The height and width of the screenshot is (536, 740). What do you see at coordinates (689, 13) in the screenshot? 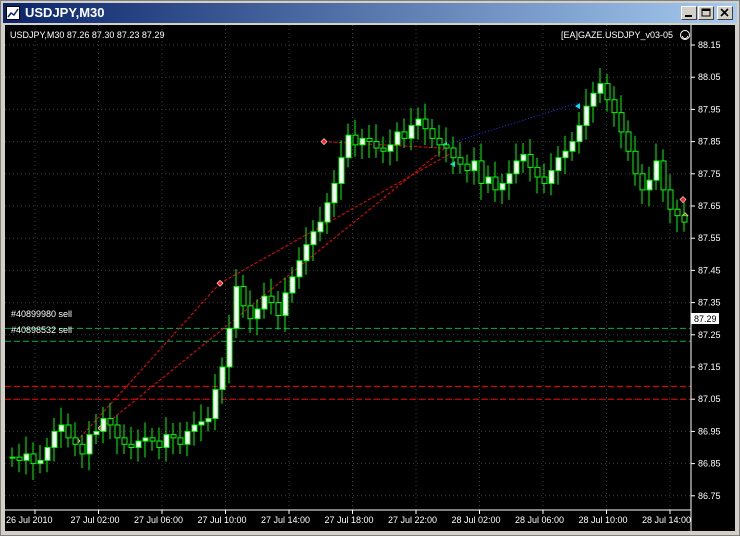
I see `minimize-button` at bounding box center [689, 13].